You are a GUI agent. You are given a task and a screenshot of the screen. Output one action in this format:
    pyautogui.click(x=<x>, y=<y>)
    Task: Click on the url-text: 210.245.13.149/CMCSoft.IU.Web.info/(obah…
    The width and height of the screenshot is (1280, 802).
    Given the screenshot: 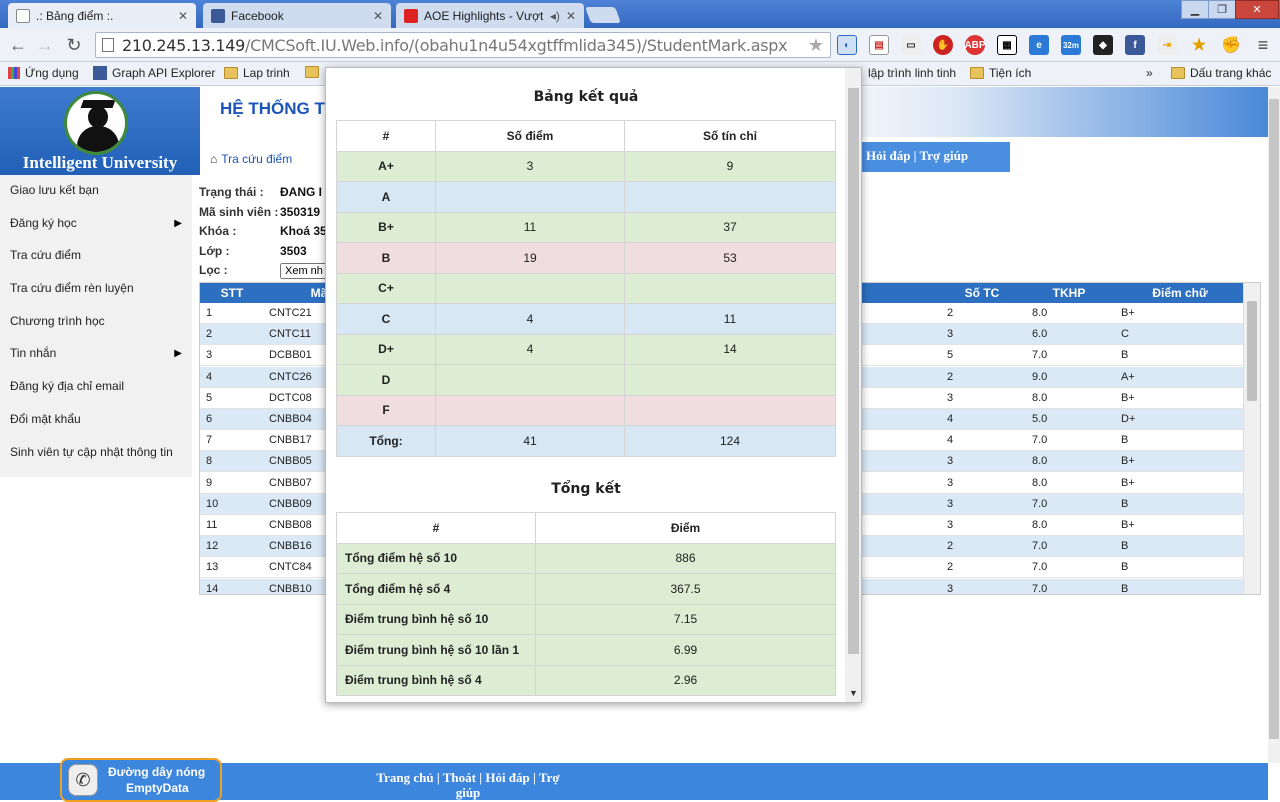 What is the action you would take?
    pyautogui.click(x=455, y=45)
    